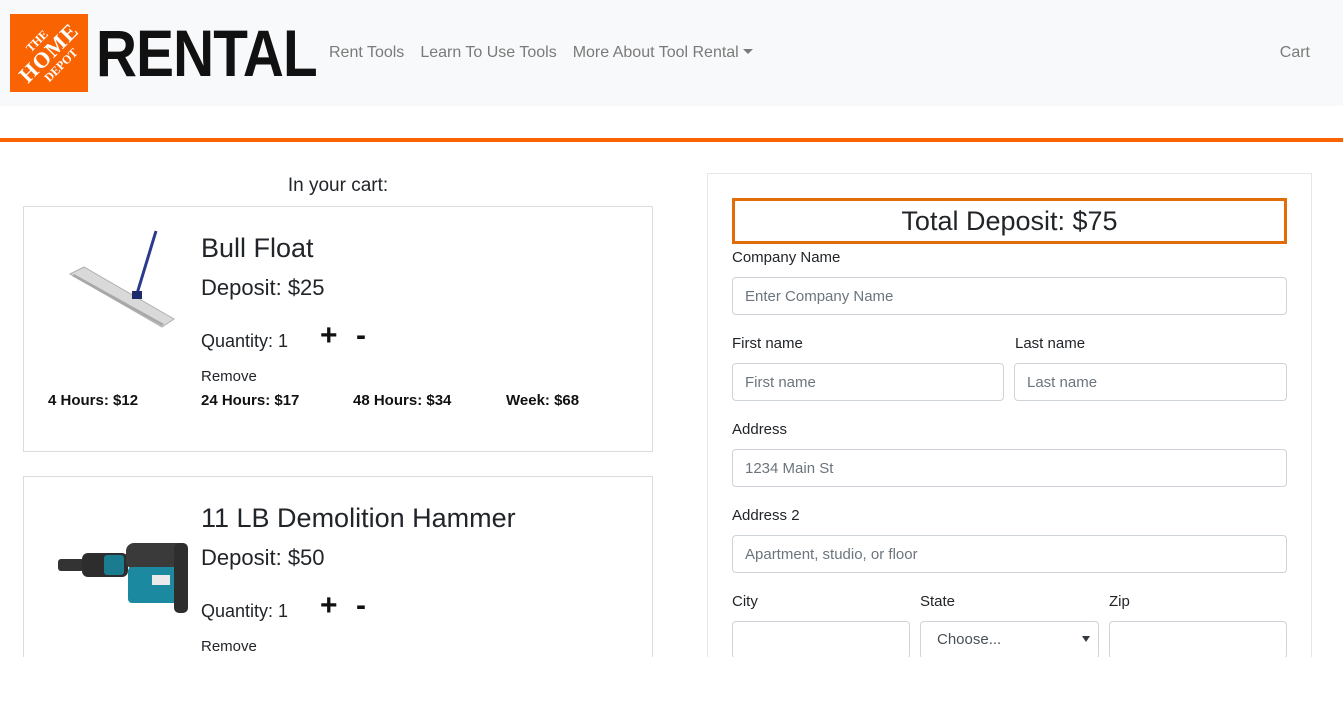 The height and width of the screenshot is (728, 1343). I want to click on first-name-input, so click(868, 382).